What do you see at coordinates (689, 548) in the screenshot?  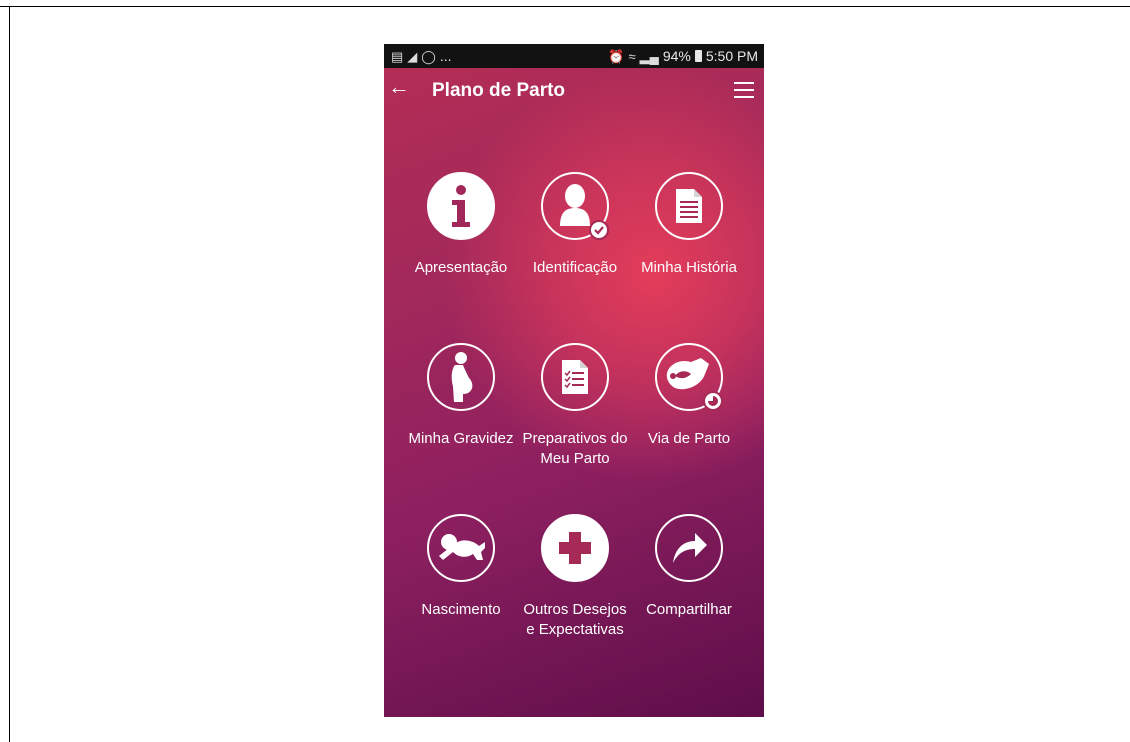 I see `share-arrow-icon` at bounding box center [689, 548].